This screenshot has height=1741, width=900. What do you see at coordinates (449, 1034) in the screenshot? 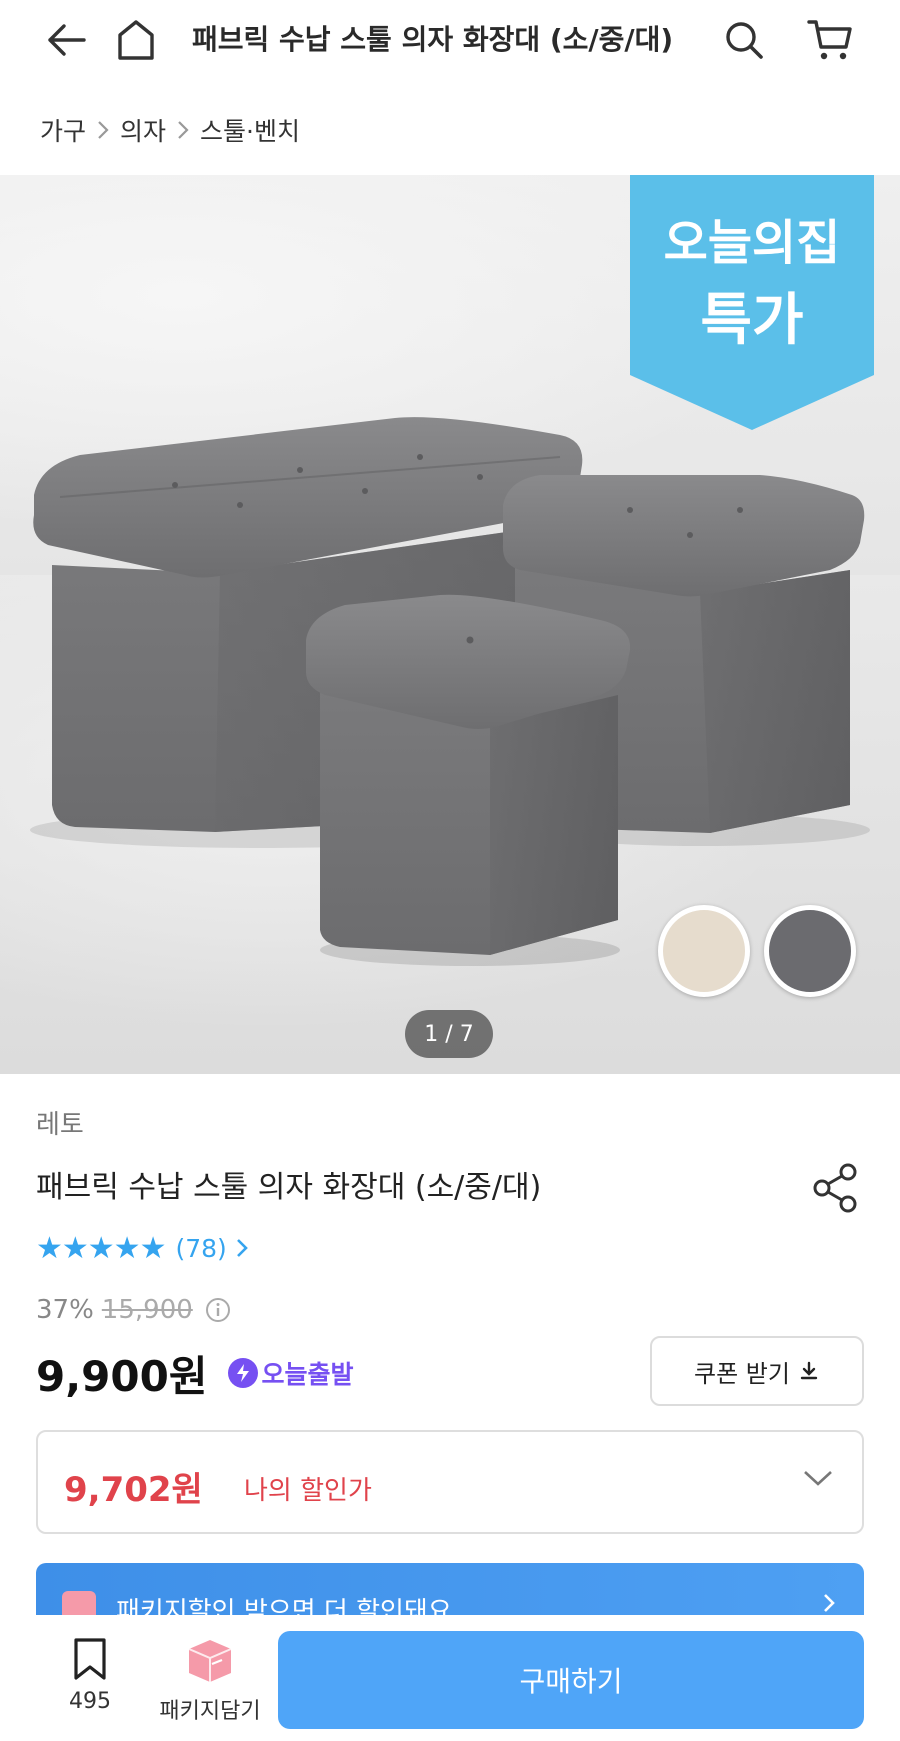
I see `image-counter: 1 / 7` at bounding box center [449, 1034].